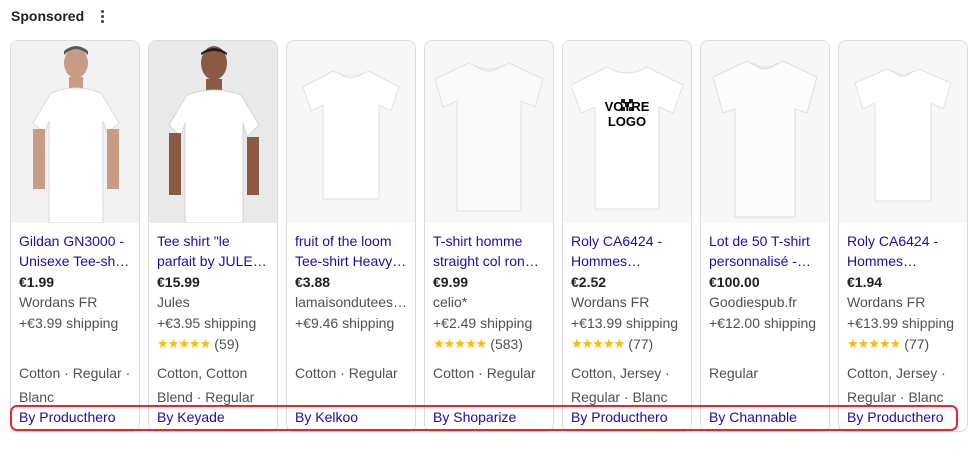 The width and height of the screenshot is (974, 450). What do you see at coordinates (37, 397) in the screenshot?
I see `attribute-line: Blanc` at bounding box center [37, 397].